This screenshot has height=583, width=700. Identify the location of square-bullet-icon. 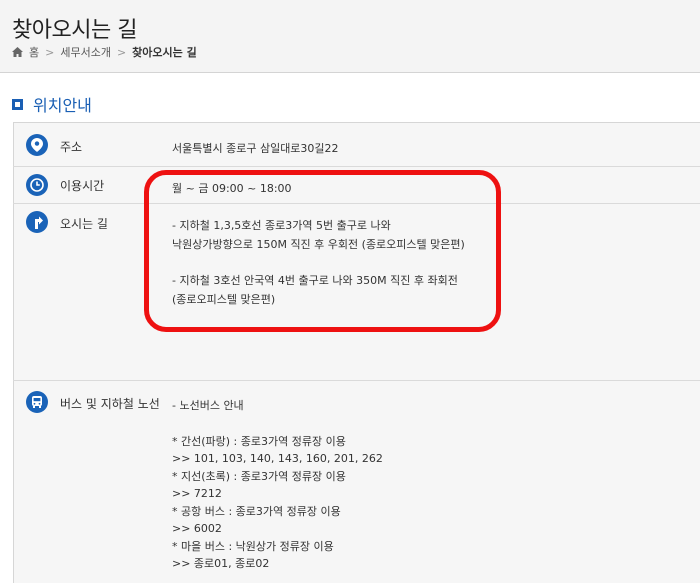
(17, 104).